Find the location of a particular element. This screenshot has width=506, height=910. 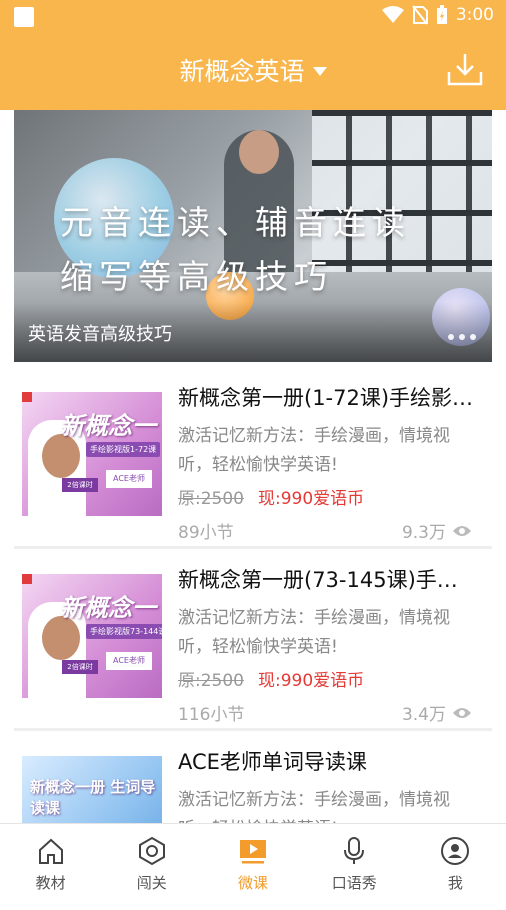

course-category-selector: 新概念英语 is located at coordinates (253, 70).